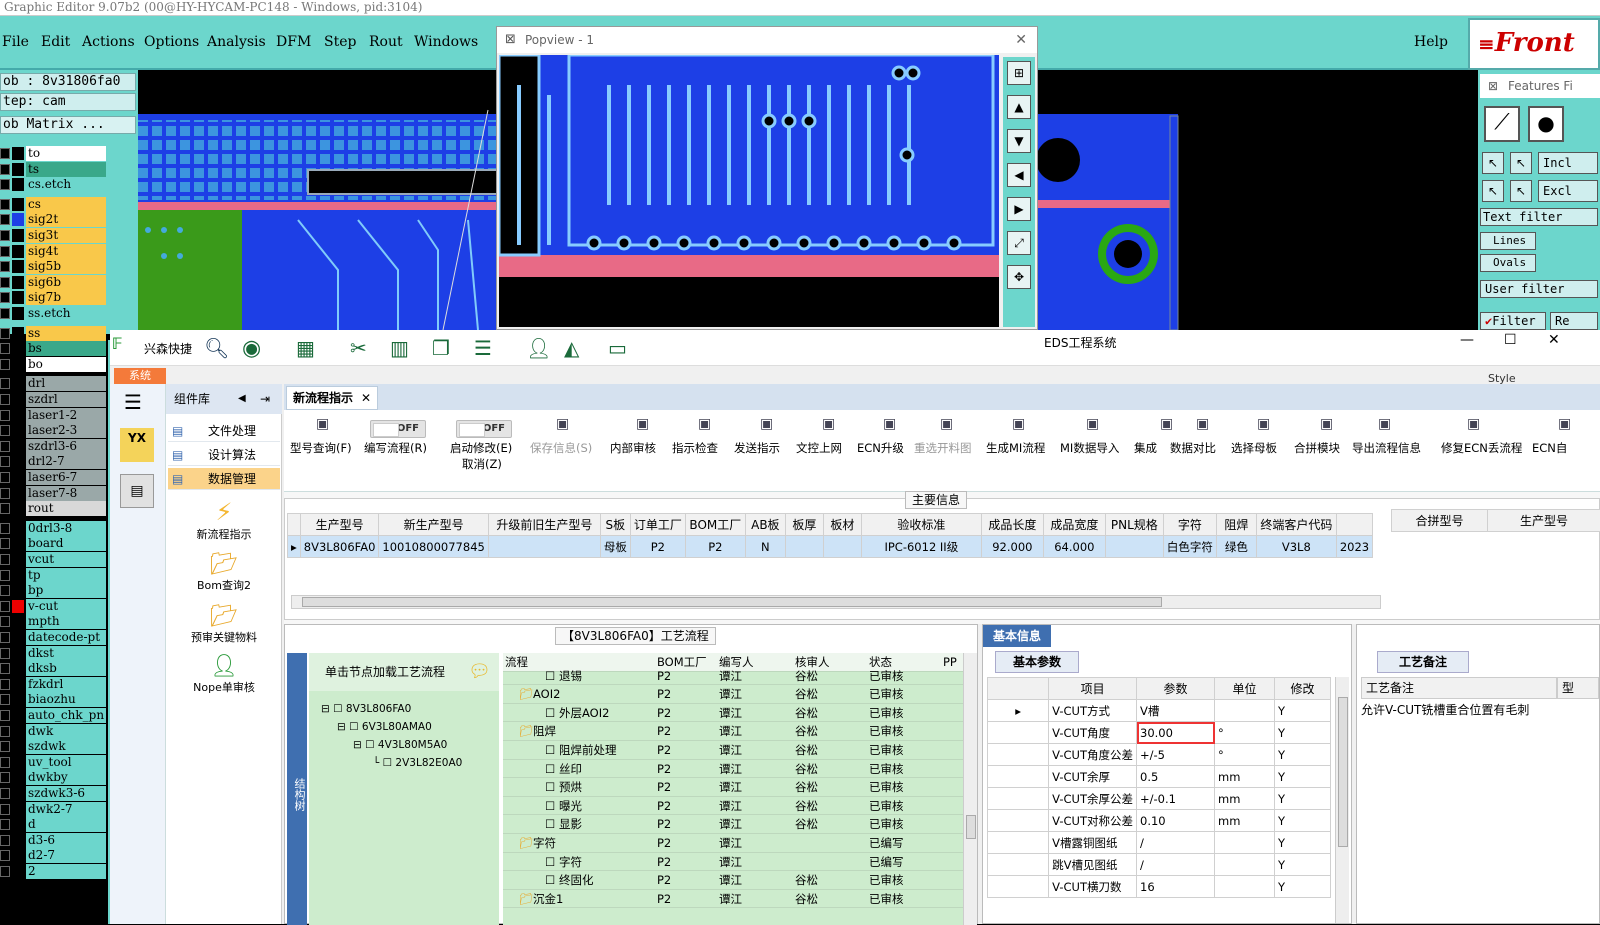 The width and height of the screenshot is (1600, 925). Describe the element at coordinates (446, 42) in the screenshot. I see `menu-windows: Windows` at that location.